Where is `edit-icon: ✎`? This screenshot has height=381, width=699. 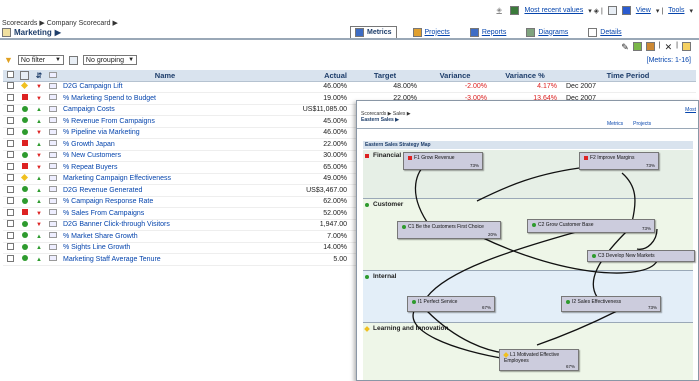 edit-icon: ✎ is located at coordinates (625, 47).